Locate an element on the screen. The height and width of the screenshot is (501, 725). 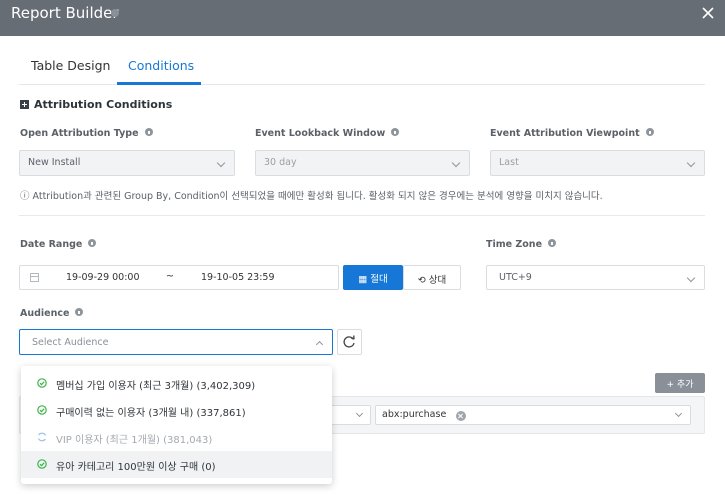
event-lookback-window-select: 30 day is located at coordinates (362, 163).